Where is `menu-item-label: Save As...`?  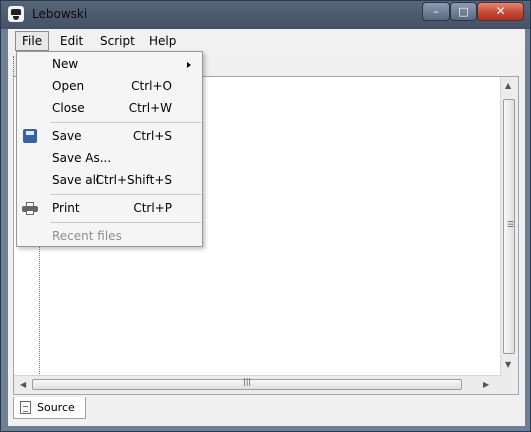 menu-item-label: Save As... is located at coordinates (82, 158).